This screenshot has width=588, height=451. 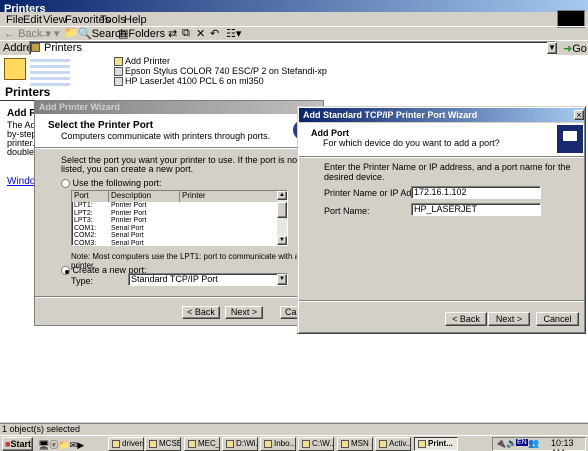 I want to click on taskbar-button: drivers, so click(x=126, y=444).